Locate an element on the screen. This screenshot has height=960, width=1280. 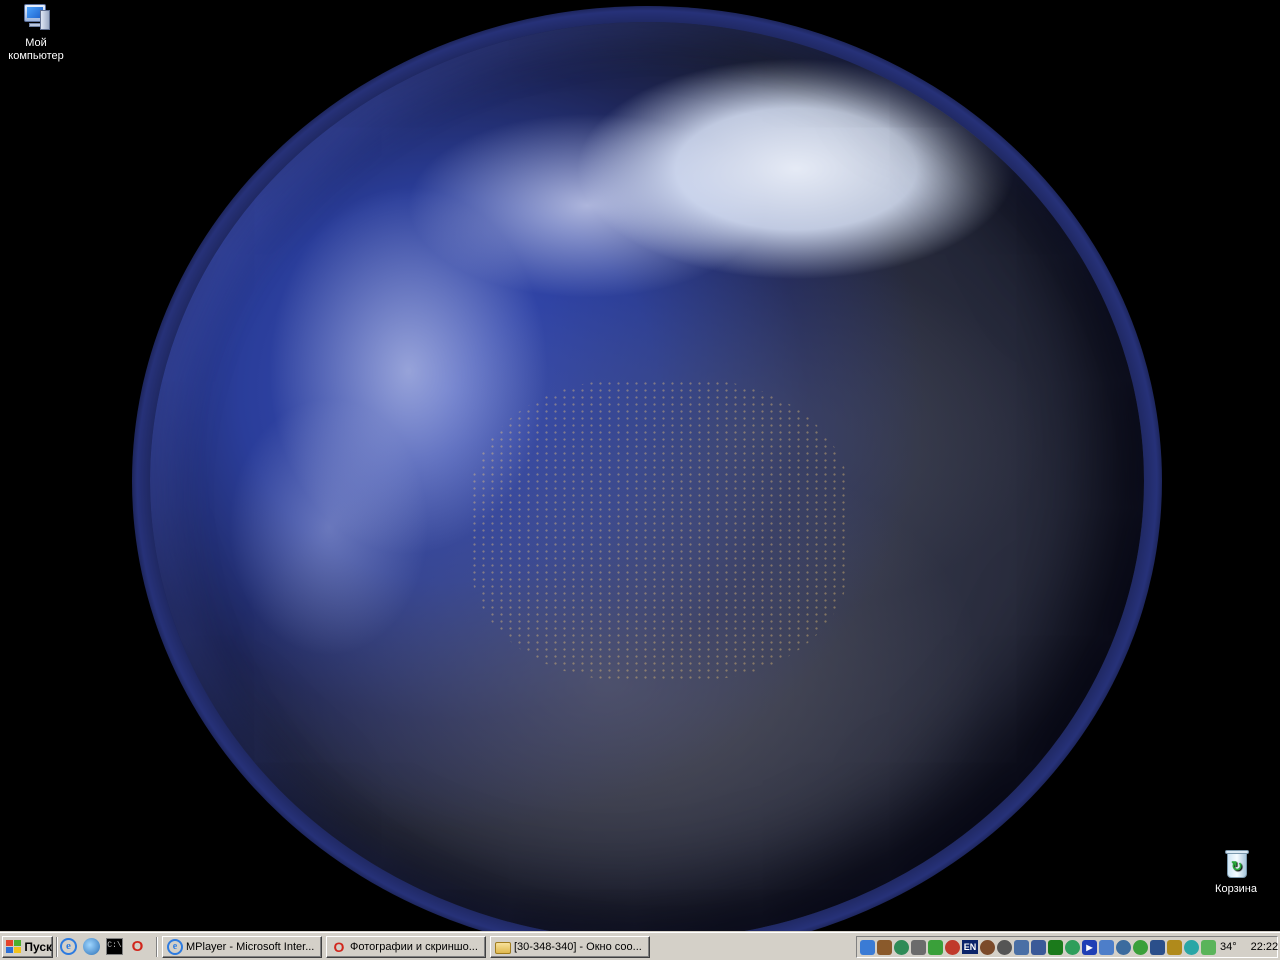
tools-icon is located at coordinates (884, 947).